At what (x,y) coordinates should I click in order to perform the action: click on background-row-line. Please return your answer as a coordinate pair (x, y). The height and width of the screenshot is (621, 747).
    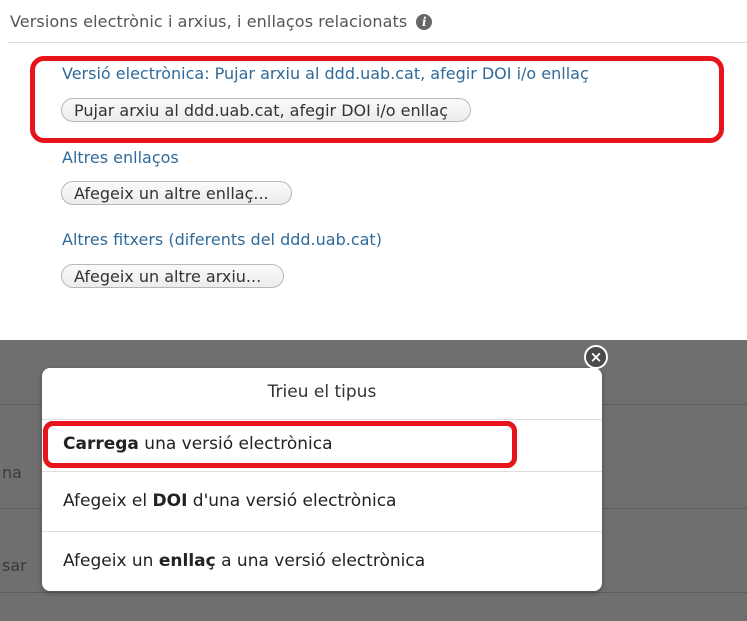
    Looking at the image, I should click on (373, 592).